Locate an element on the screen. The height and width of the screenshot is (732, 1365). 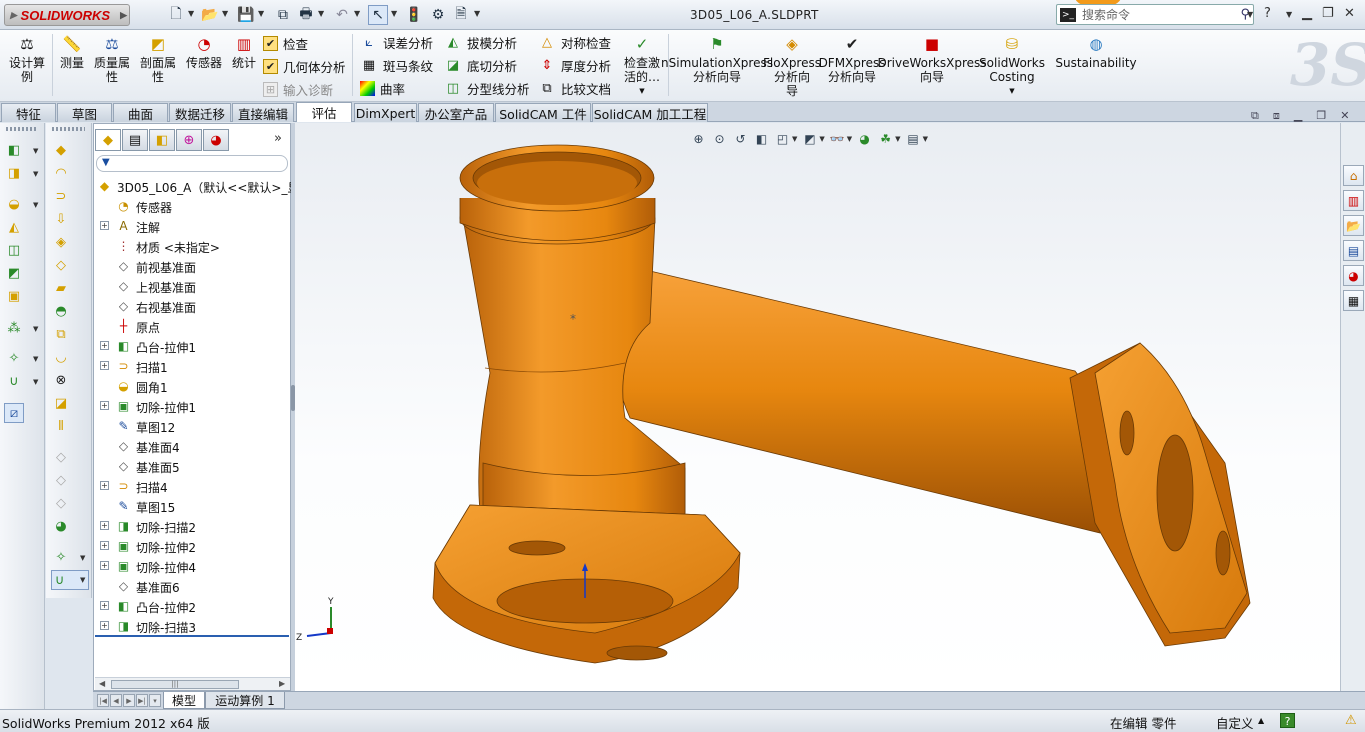
home-icon: ⌂ is located at coordinates (1353, 175).